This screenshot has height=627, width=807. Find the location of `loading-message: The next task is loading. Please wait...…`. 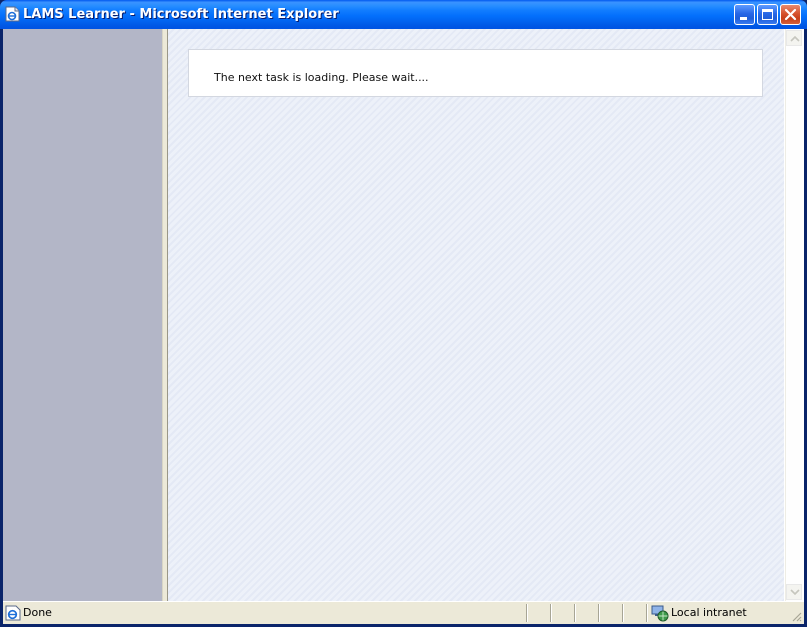

loading-message: The next task is loading. Please wait...… is located at coordinates (321, 77).